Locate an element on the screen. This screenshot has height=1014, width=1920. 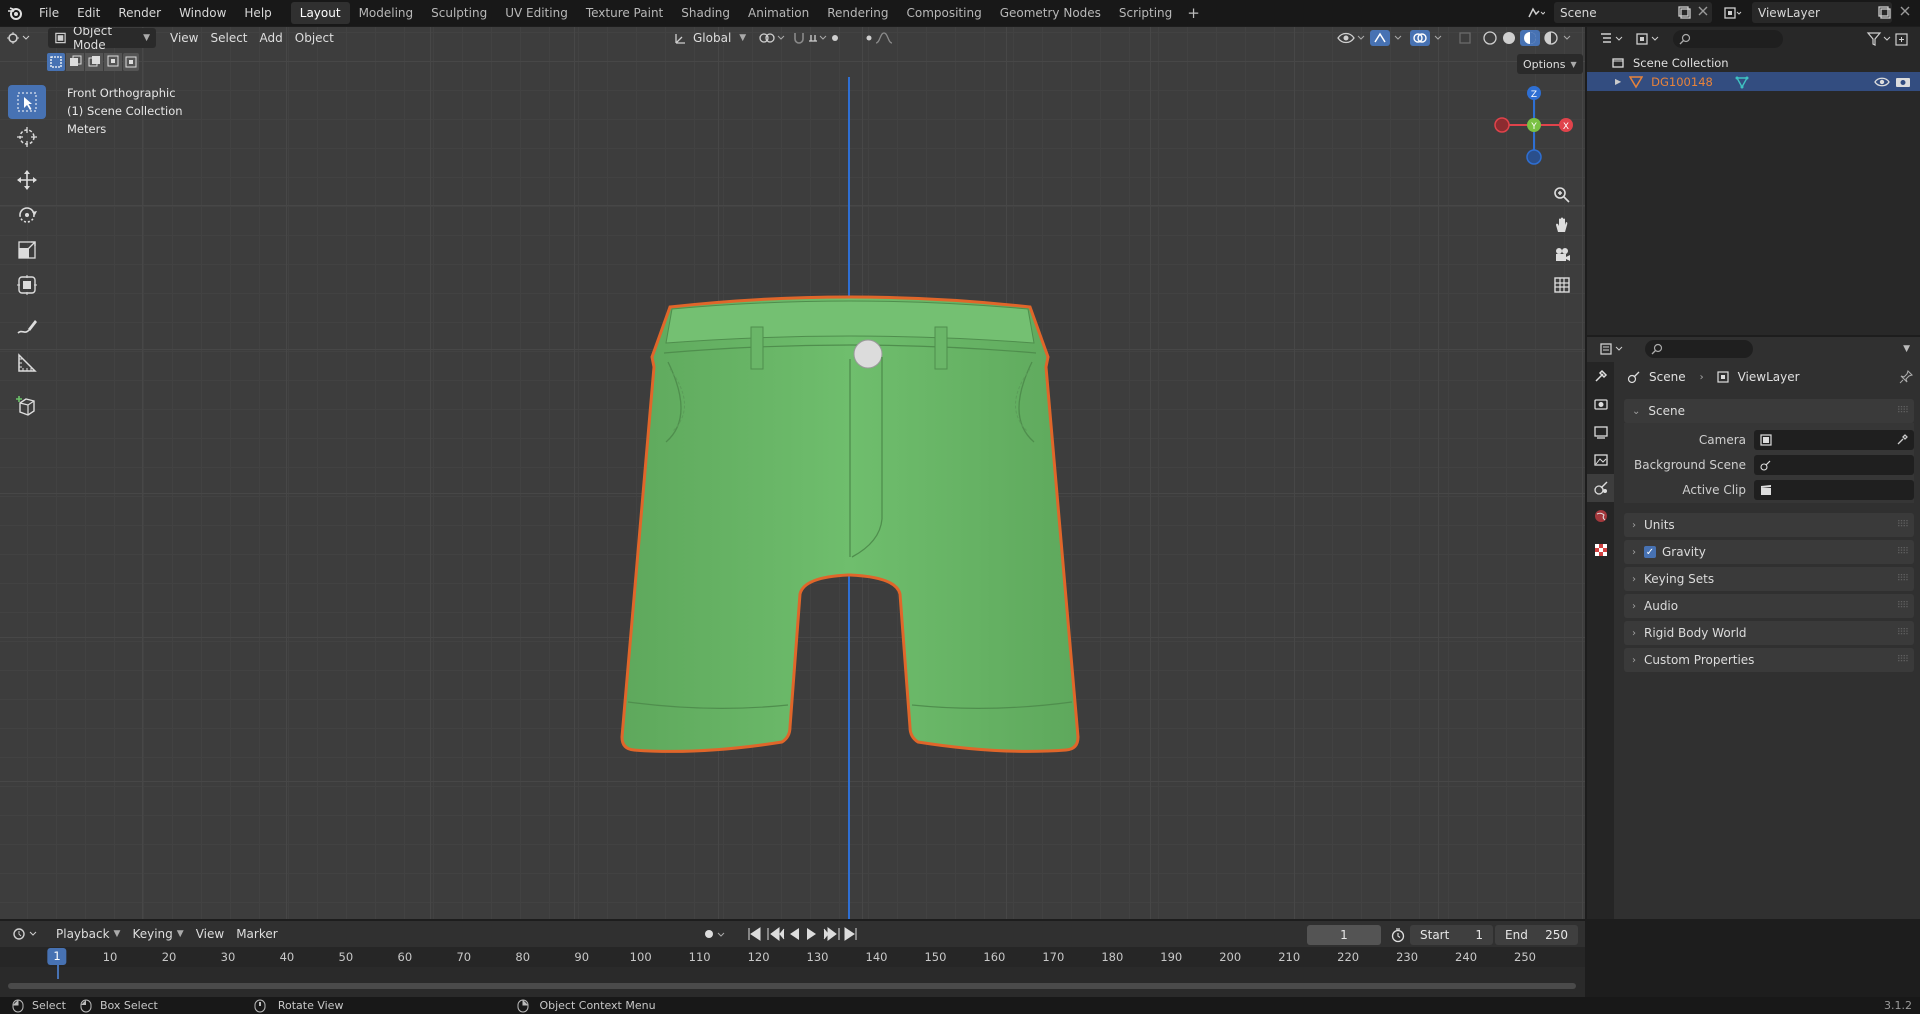
add-cube-tool is located at coordinates (27, 406).